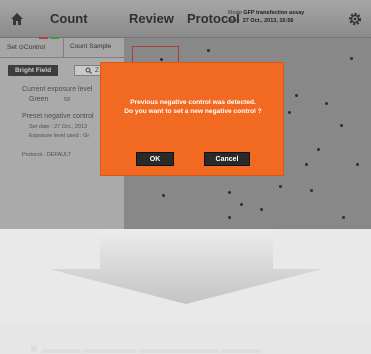  What do you see at coordinates (227, 159) in the screenshot?
I see `cancel-button: Cancel` at bounding box center [227, 159].